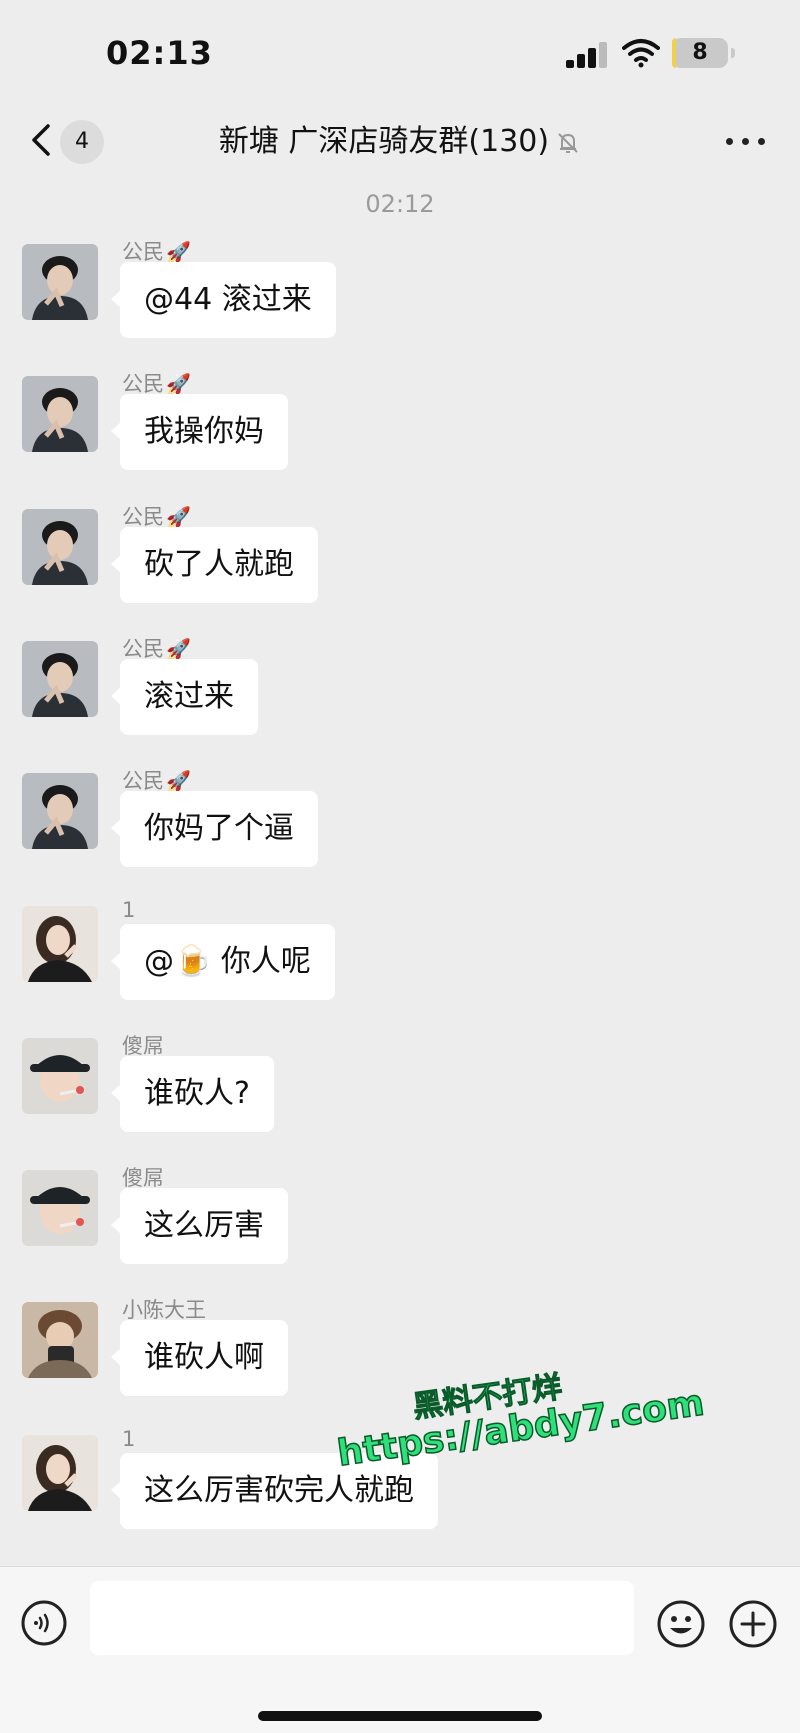 The image size is (800, 1733). Describe the element at coordinates (400, 1093) in the screenshot. I see `message-row: 傻屌 谁砍人?` at that location.